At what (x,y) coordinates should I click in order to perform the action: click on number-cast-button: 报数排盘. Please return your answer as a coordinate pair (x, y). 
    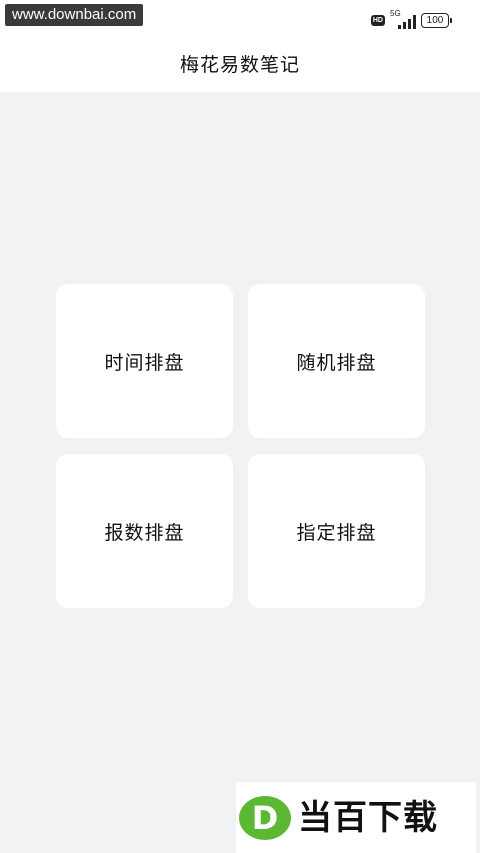
    Looking at the image, I should click on (144, 531).